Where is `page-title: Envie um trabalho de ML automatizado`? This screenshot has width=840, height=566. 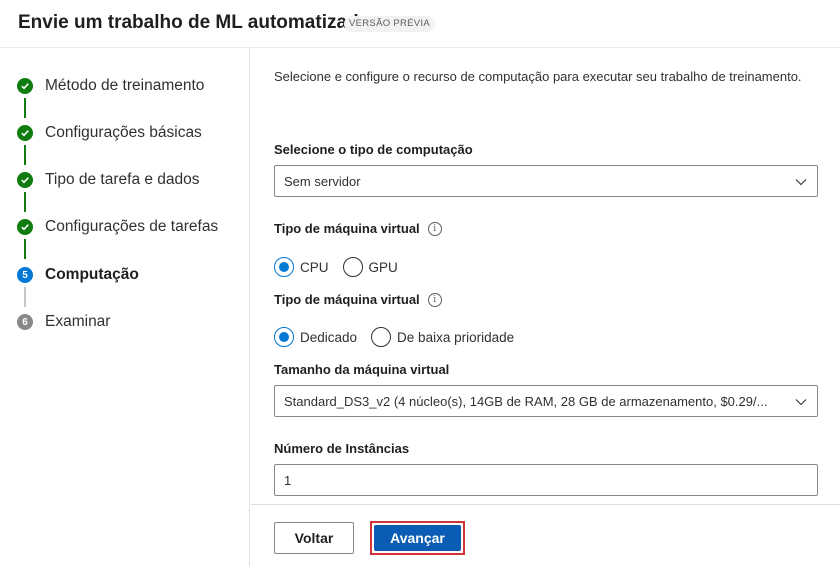
page-title: Envie um trabalho de ML automatizado is located at coordinates (194, 22).